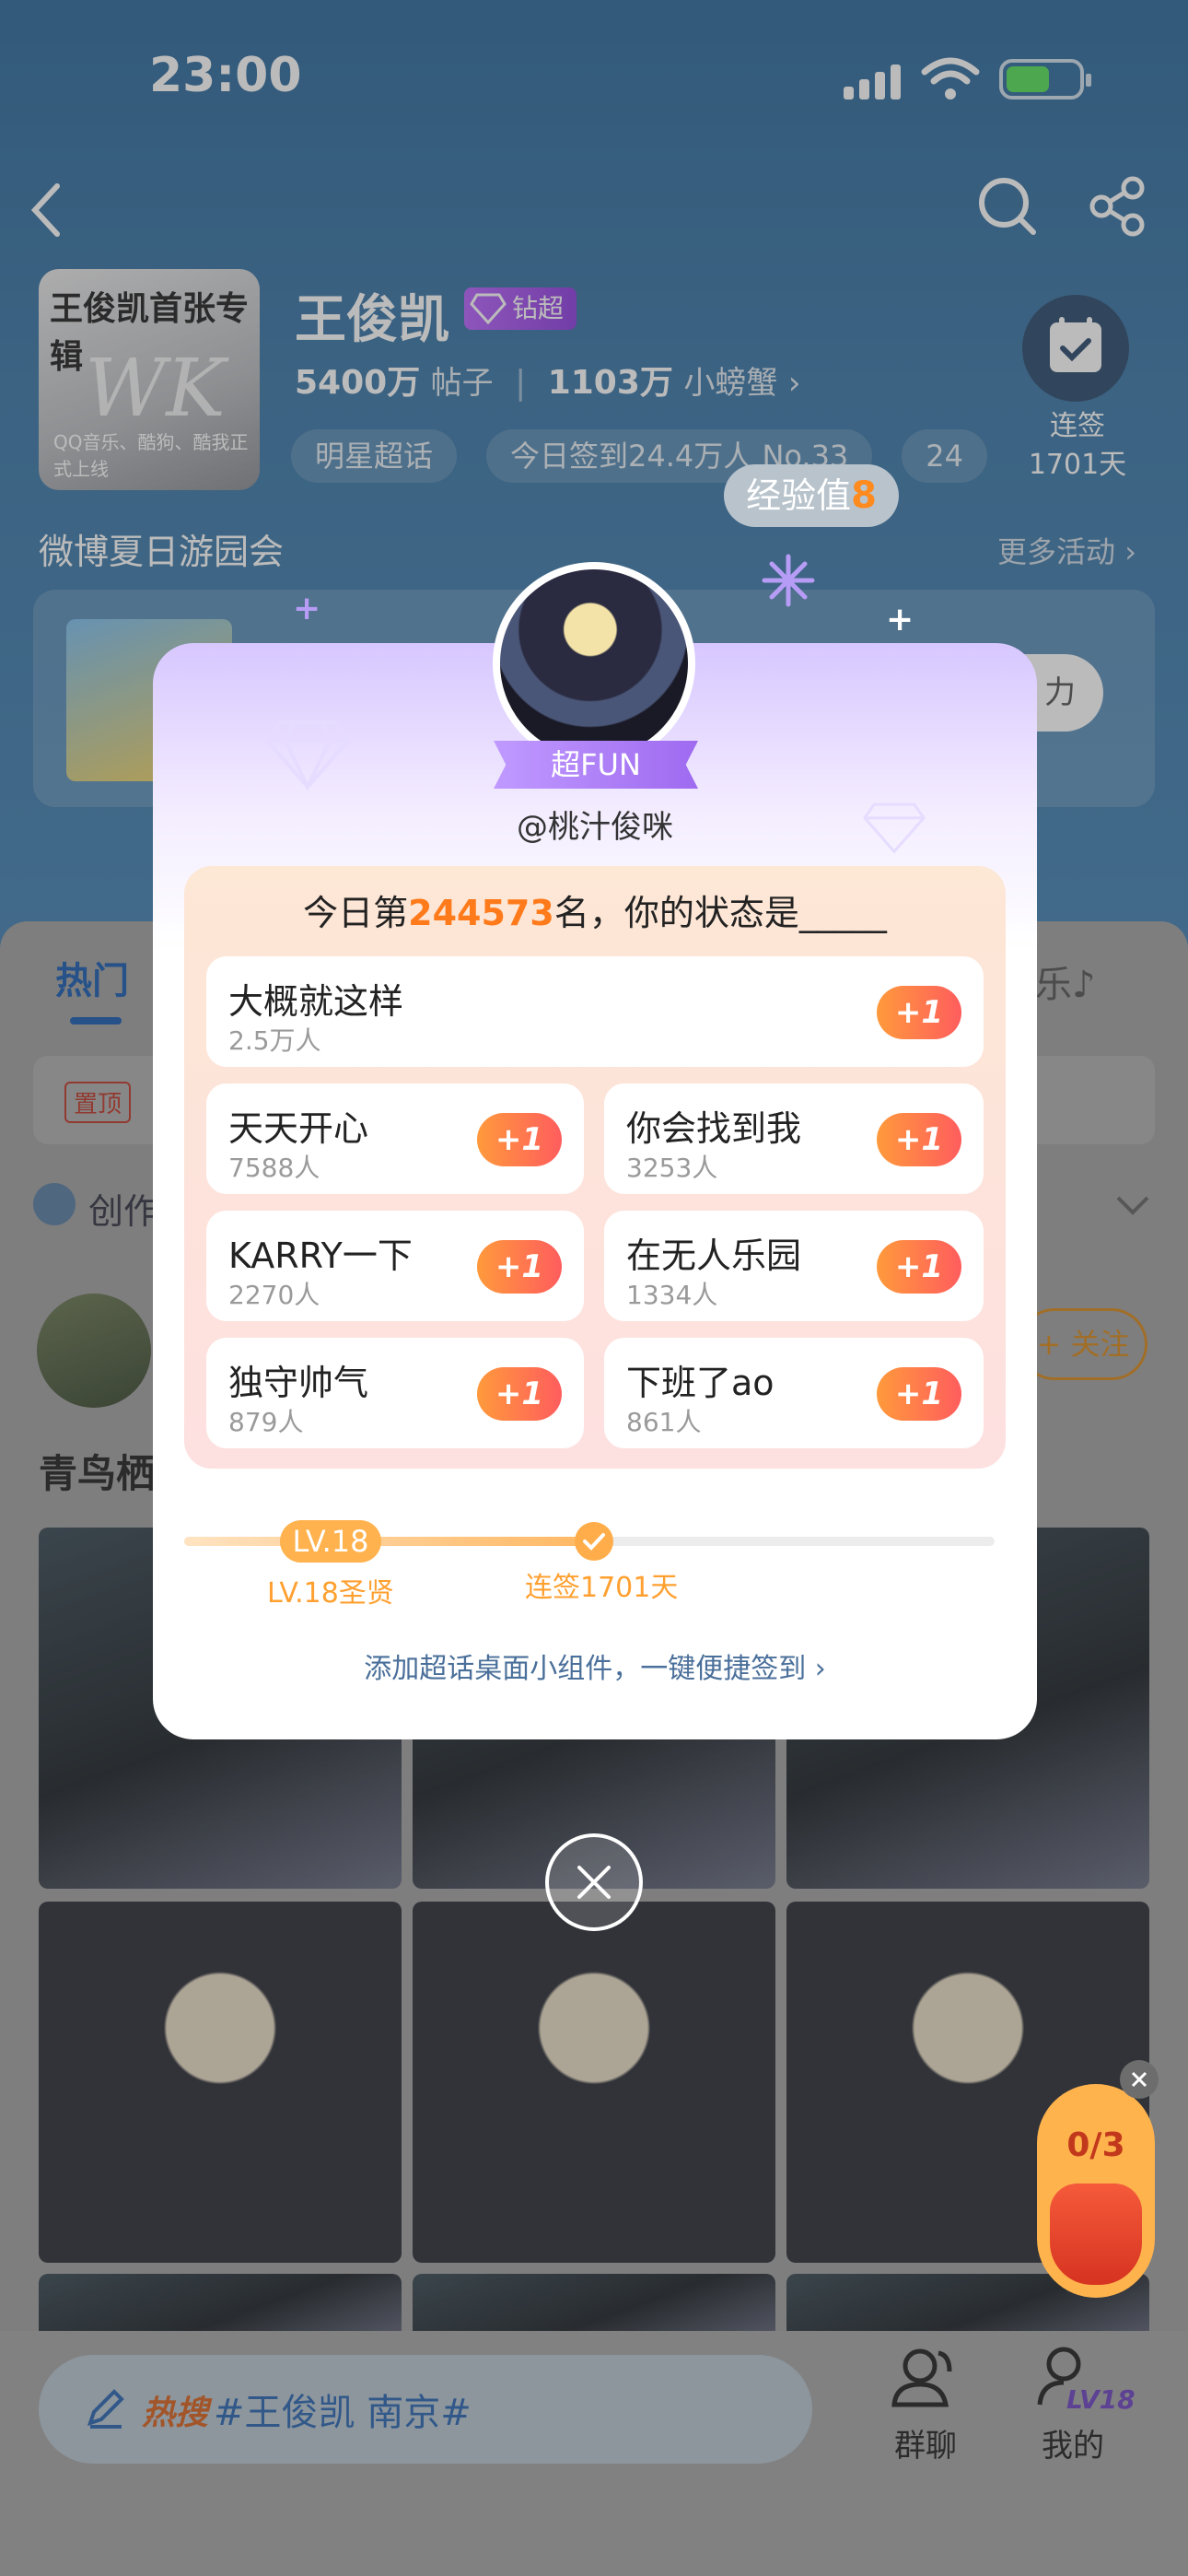  What do you see at coordinates (714, 1128) in the screenshot?
I see `status-option-name: 你会找到我` at bounding box center [714, 1128].